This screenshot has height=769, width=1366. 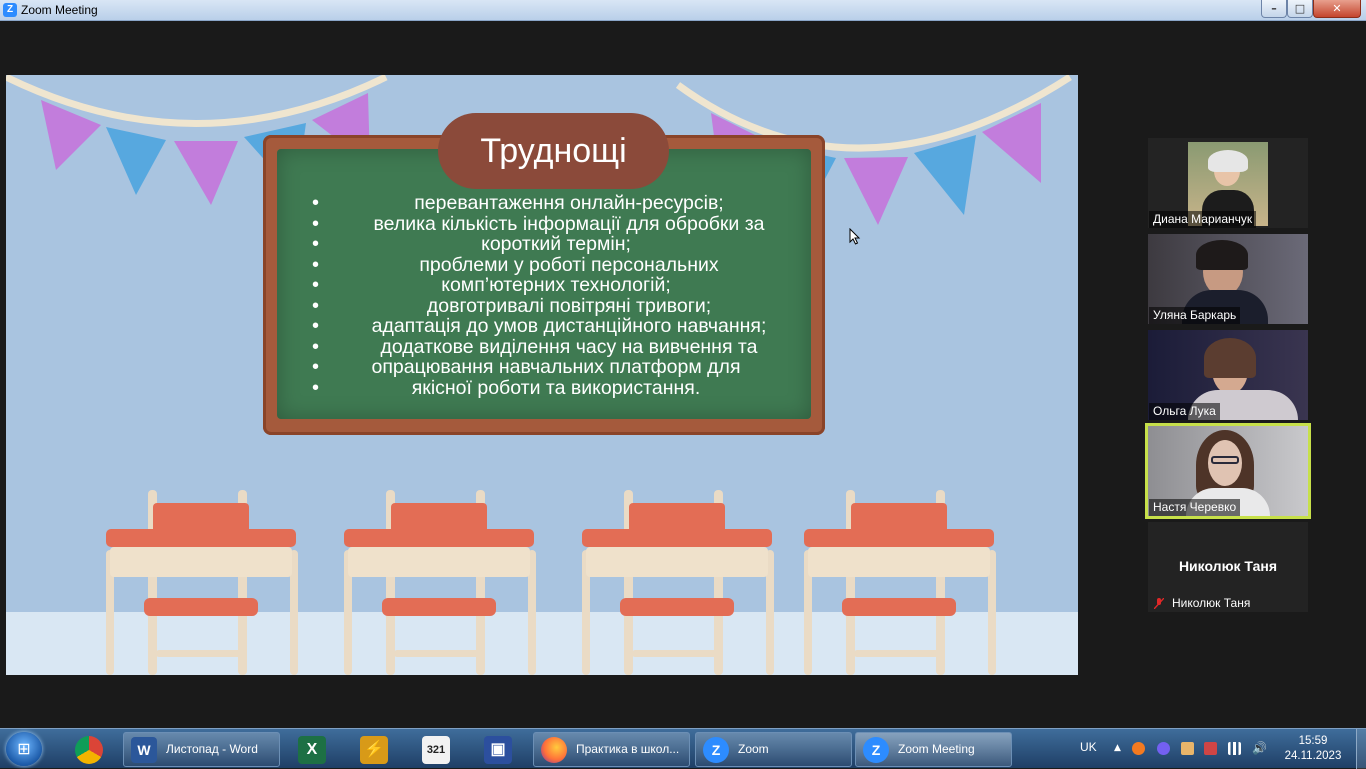 I want to click on window-title: Zoom Meeting, so click(x=59, y=10).